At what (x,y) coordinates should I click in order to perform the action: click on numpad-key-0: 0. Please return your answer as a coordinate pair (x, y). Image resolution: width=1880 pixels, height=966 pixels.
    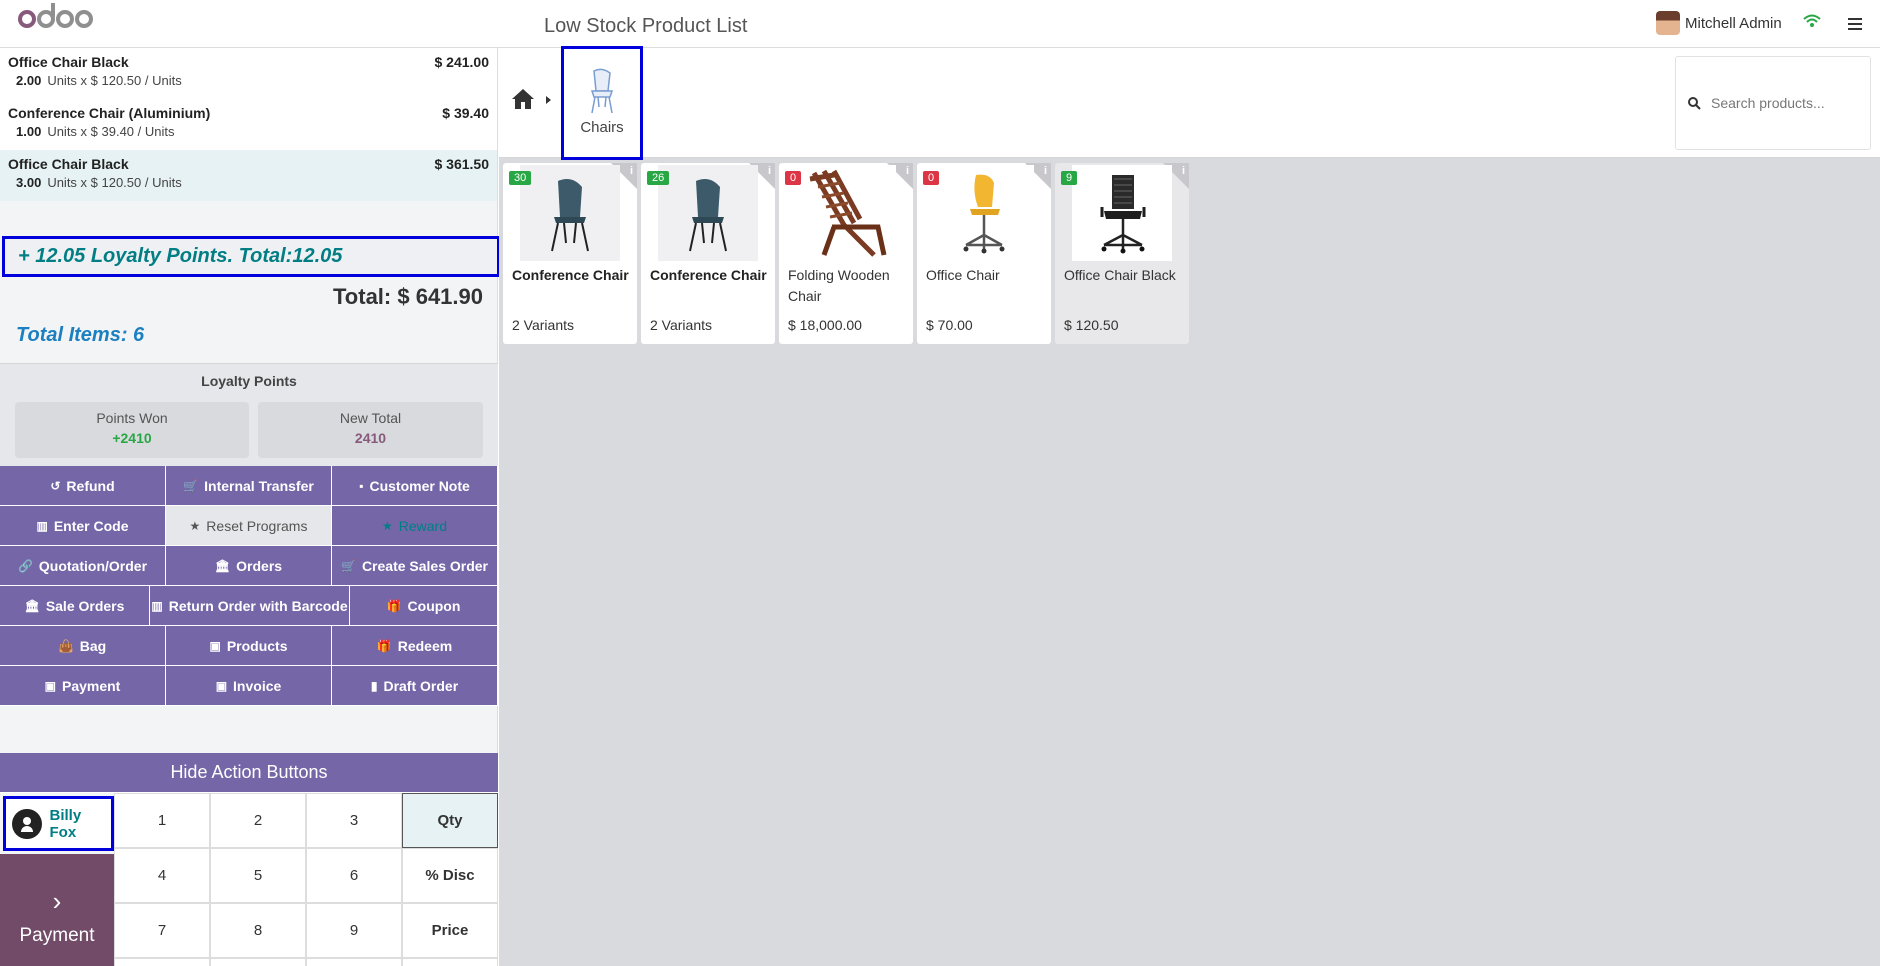
    Looking at the image, I should click on (258, 962).